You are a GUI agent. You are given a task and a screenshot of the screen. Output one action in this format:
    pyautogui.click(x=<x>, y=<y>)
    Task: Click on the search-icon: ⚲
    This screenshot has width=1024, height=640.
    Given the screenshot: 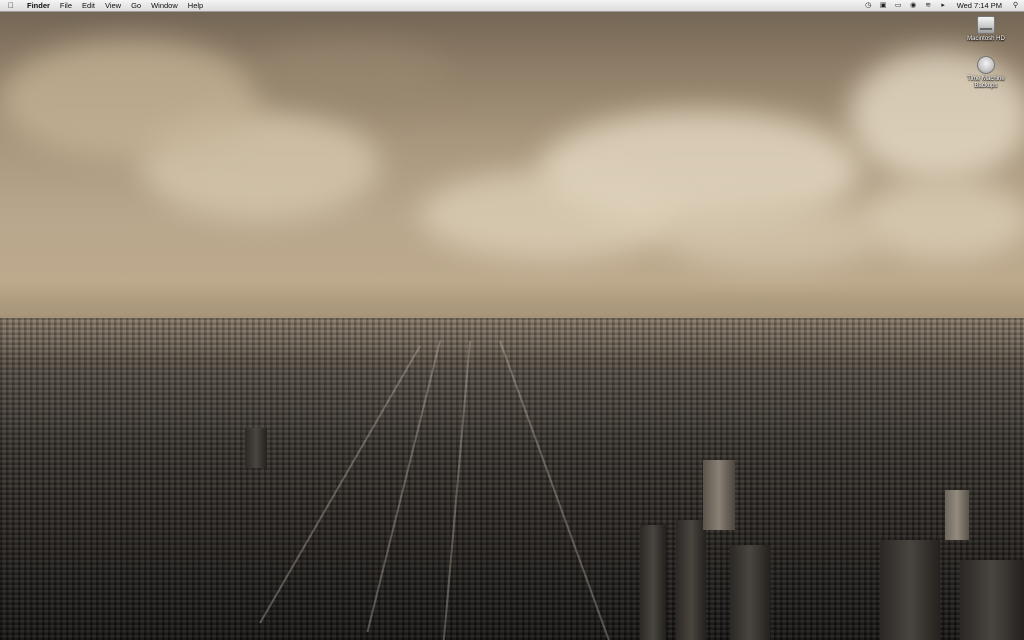 What is the action you would take?
    pyautogui.click(x=1015, y=5)
    